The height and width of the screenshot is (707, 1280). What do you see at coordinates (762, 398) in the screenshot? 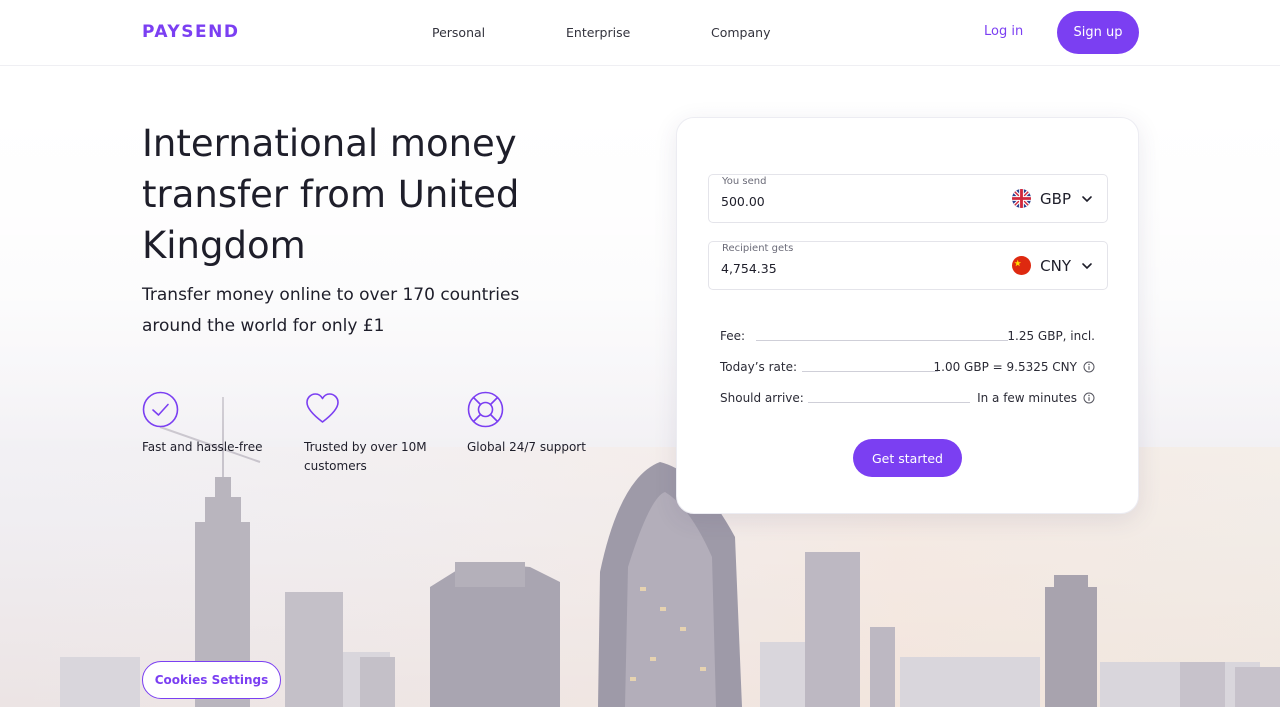
I see `arrival-label: Should arrive:` at bounding box center [762, 398].